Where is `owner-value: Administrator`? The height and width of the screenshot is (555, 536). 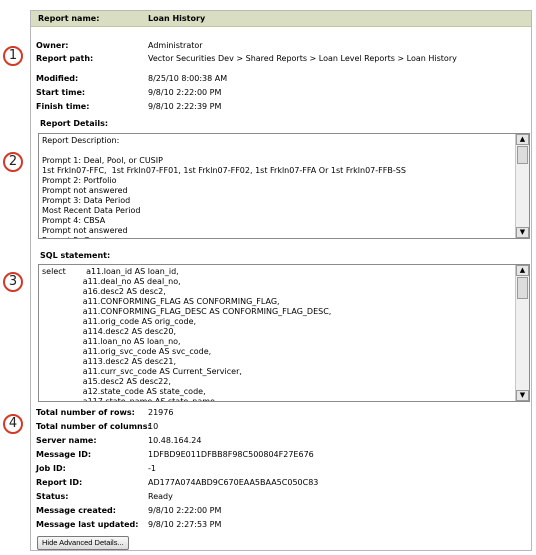 owner-value: Administrator is located at coordinates (175, 45).